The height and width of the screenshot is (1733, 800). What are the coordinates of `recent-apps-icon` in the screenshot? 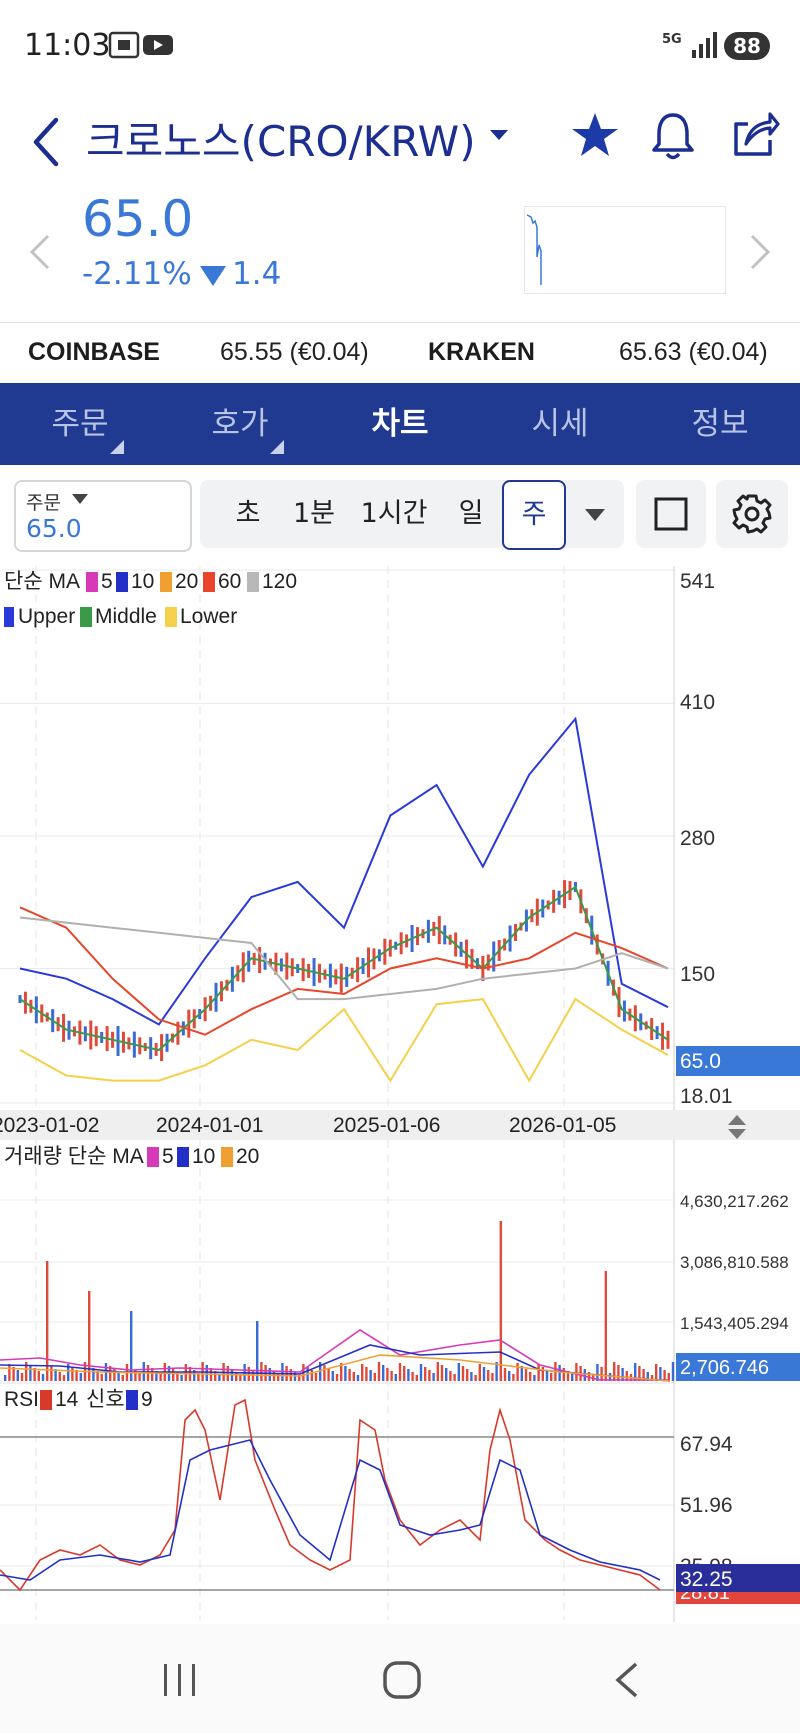 It's located at (180, 1680).